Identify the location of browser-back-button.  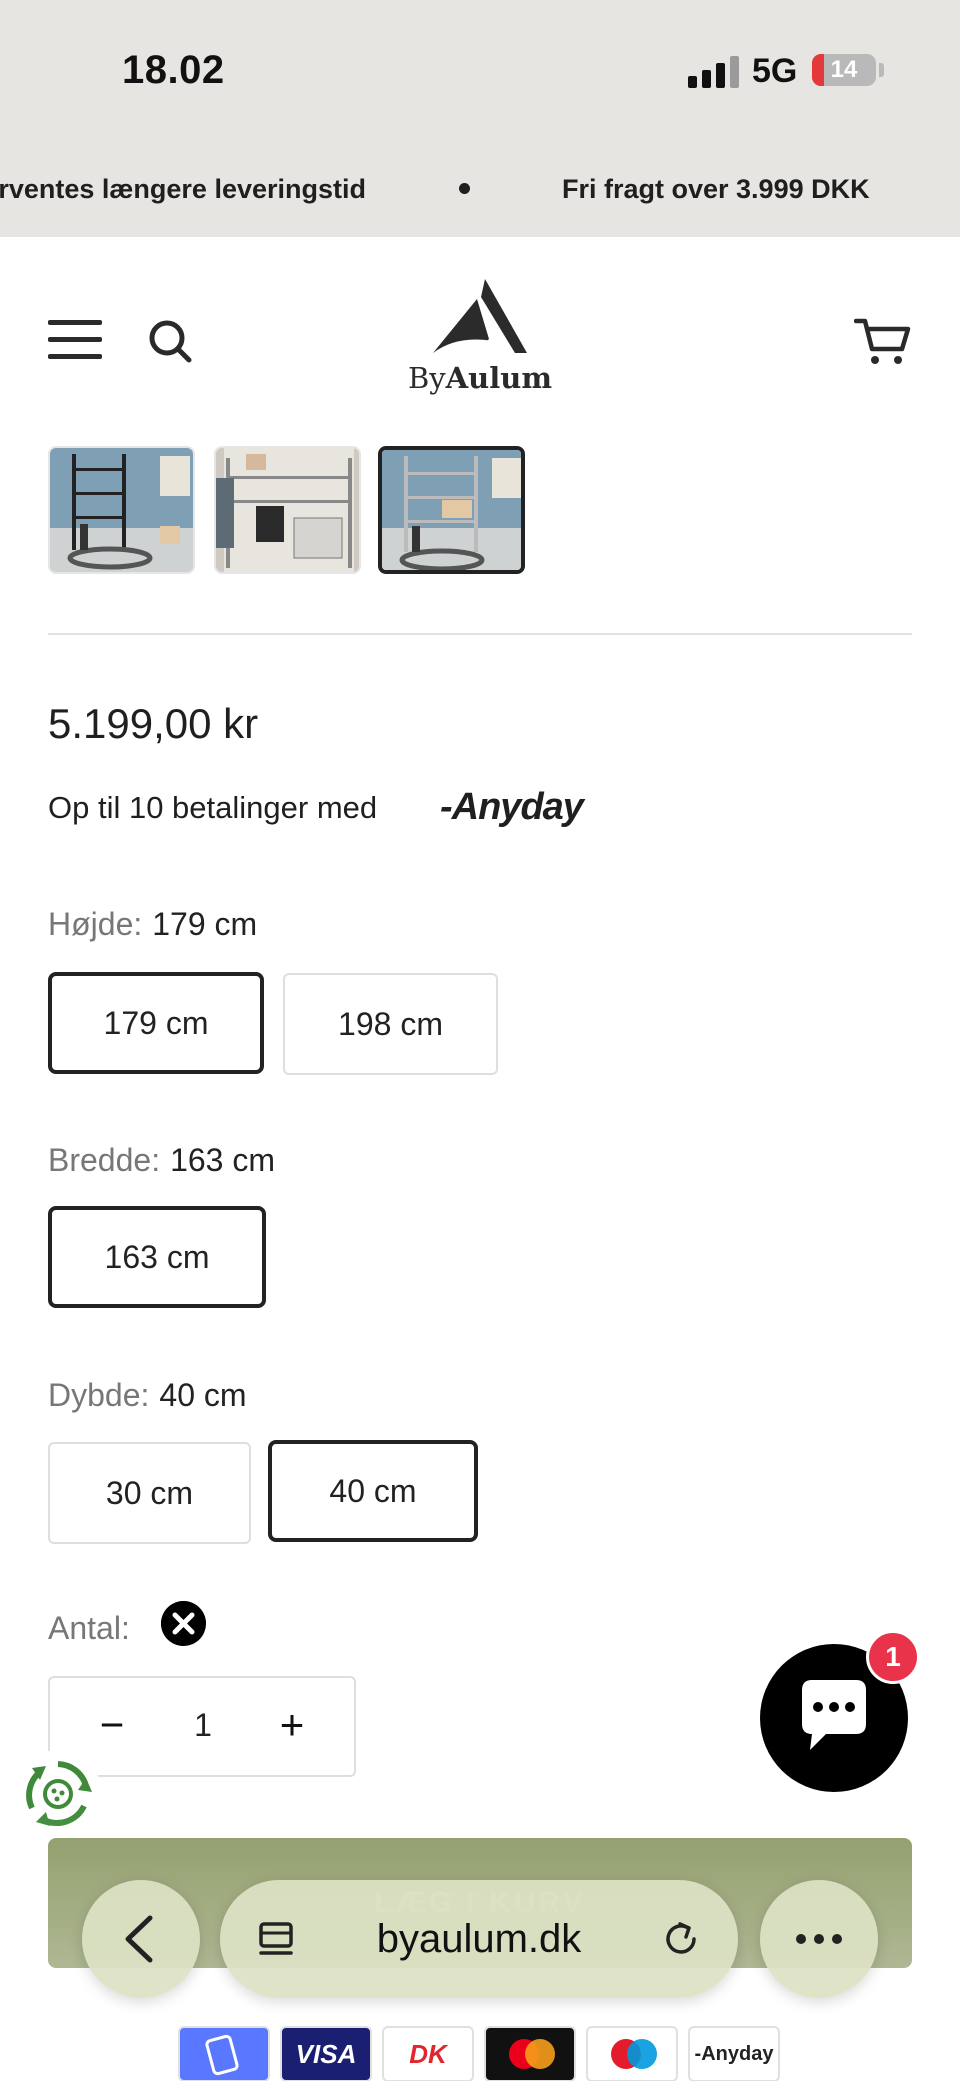
(141, 1939).